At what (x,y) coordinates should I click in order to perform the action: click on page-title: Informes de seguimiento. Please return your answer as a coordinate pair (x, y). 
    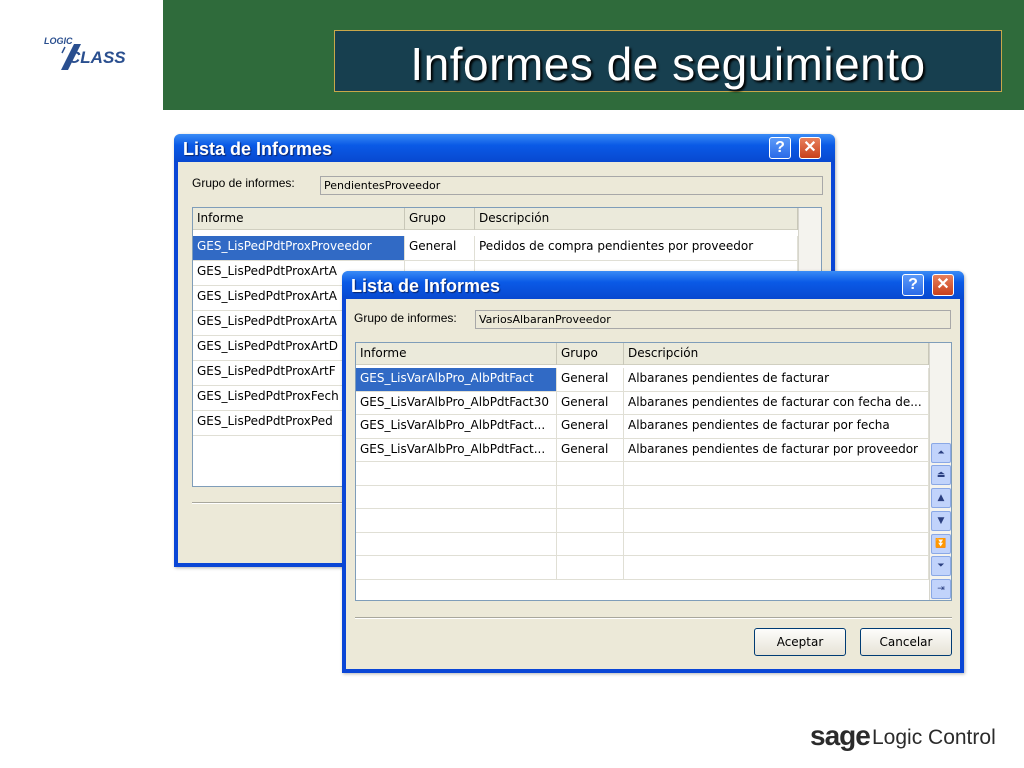
    Looking at the image, I should click on (668, 64).